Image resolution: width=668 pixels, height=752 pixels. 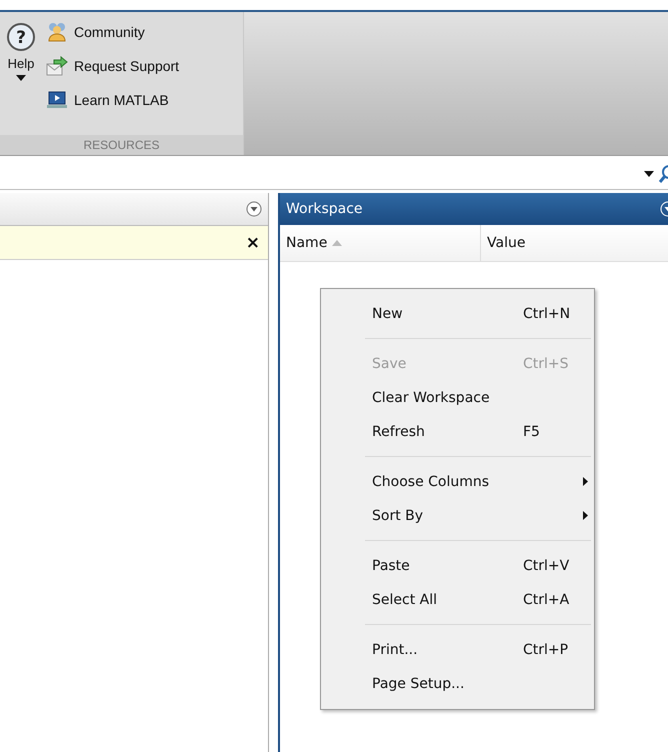 What do you see at coordinates (380, 243) in the screenshot?
I see `column-header: Name` at bounding box center [380, 243].